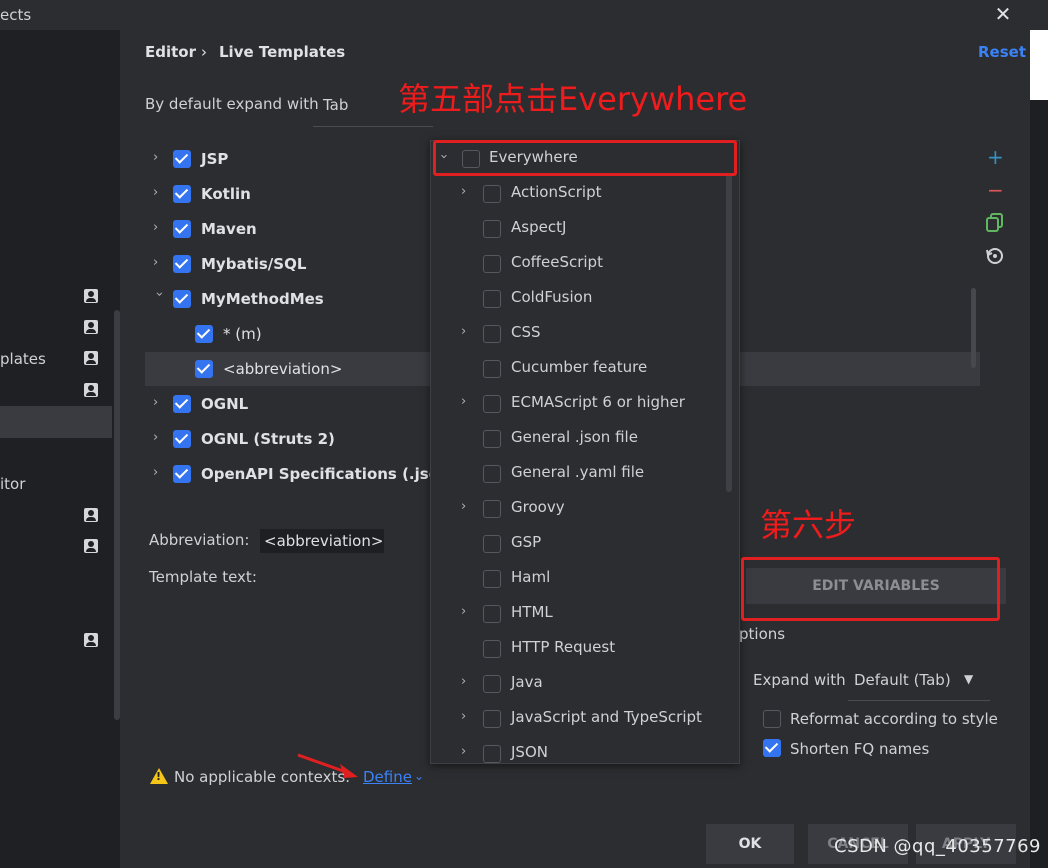 This screenshot has width=1048, height=868. I want to click on list-item: Cucumber feature, so click(579, 368).